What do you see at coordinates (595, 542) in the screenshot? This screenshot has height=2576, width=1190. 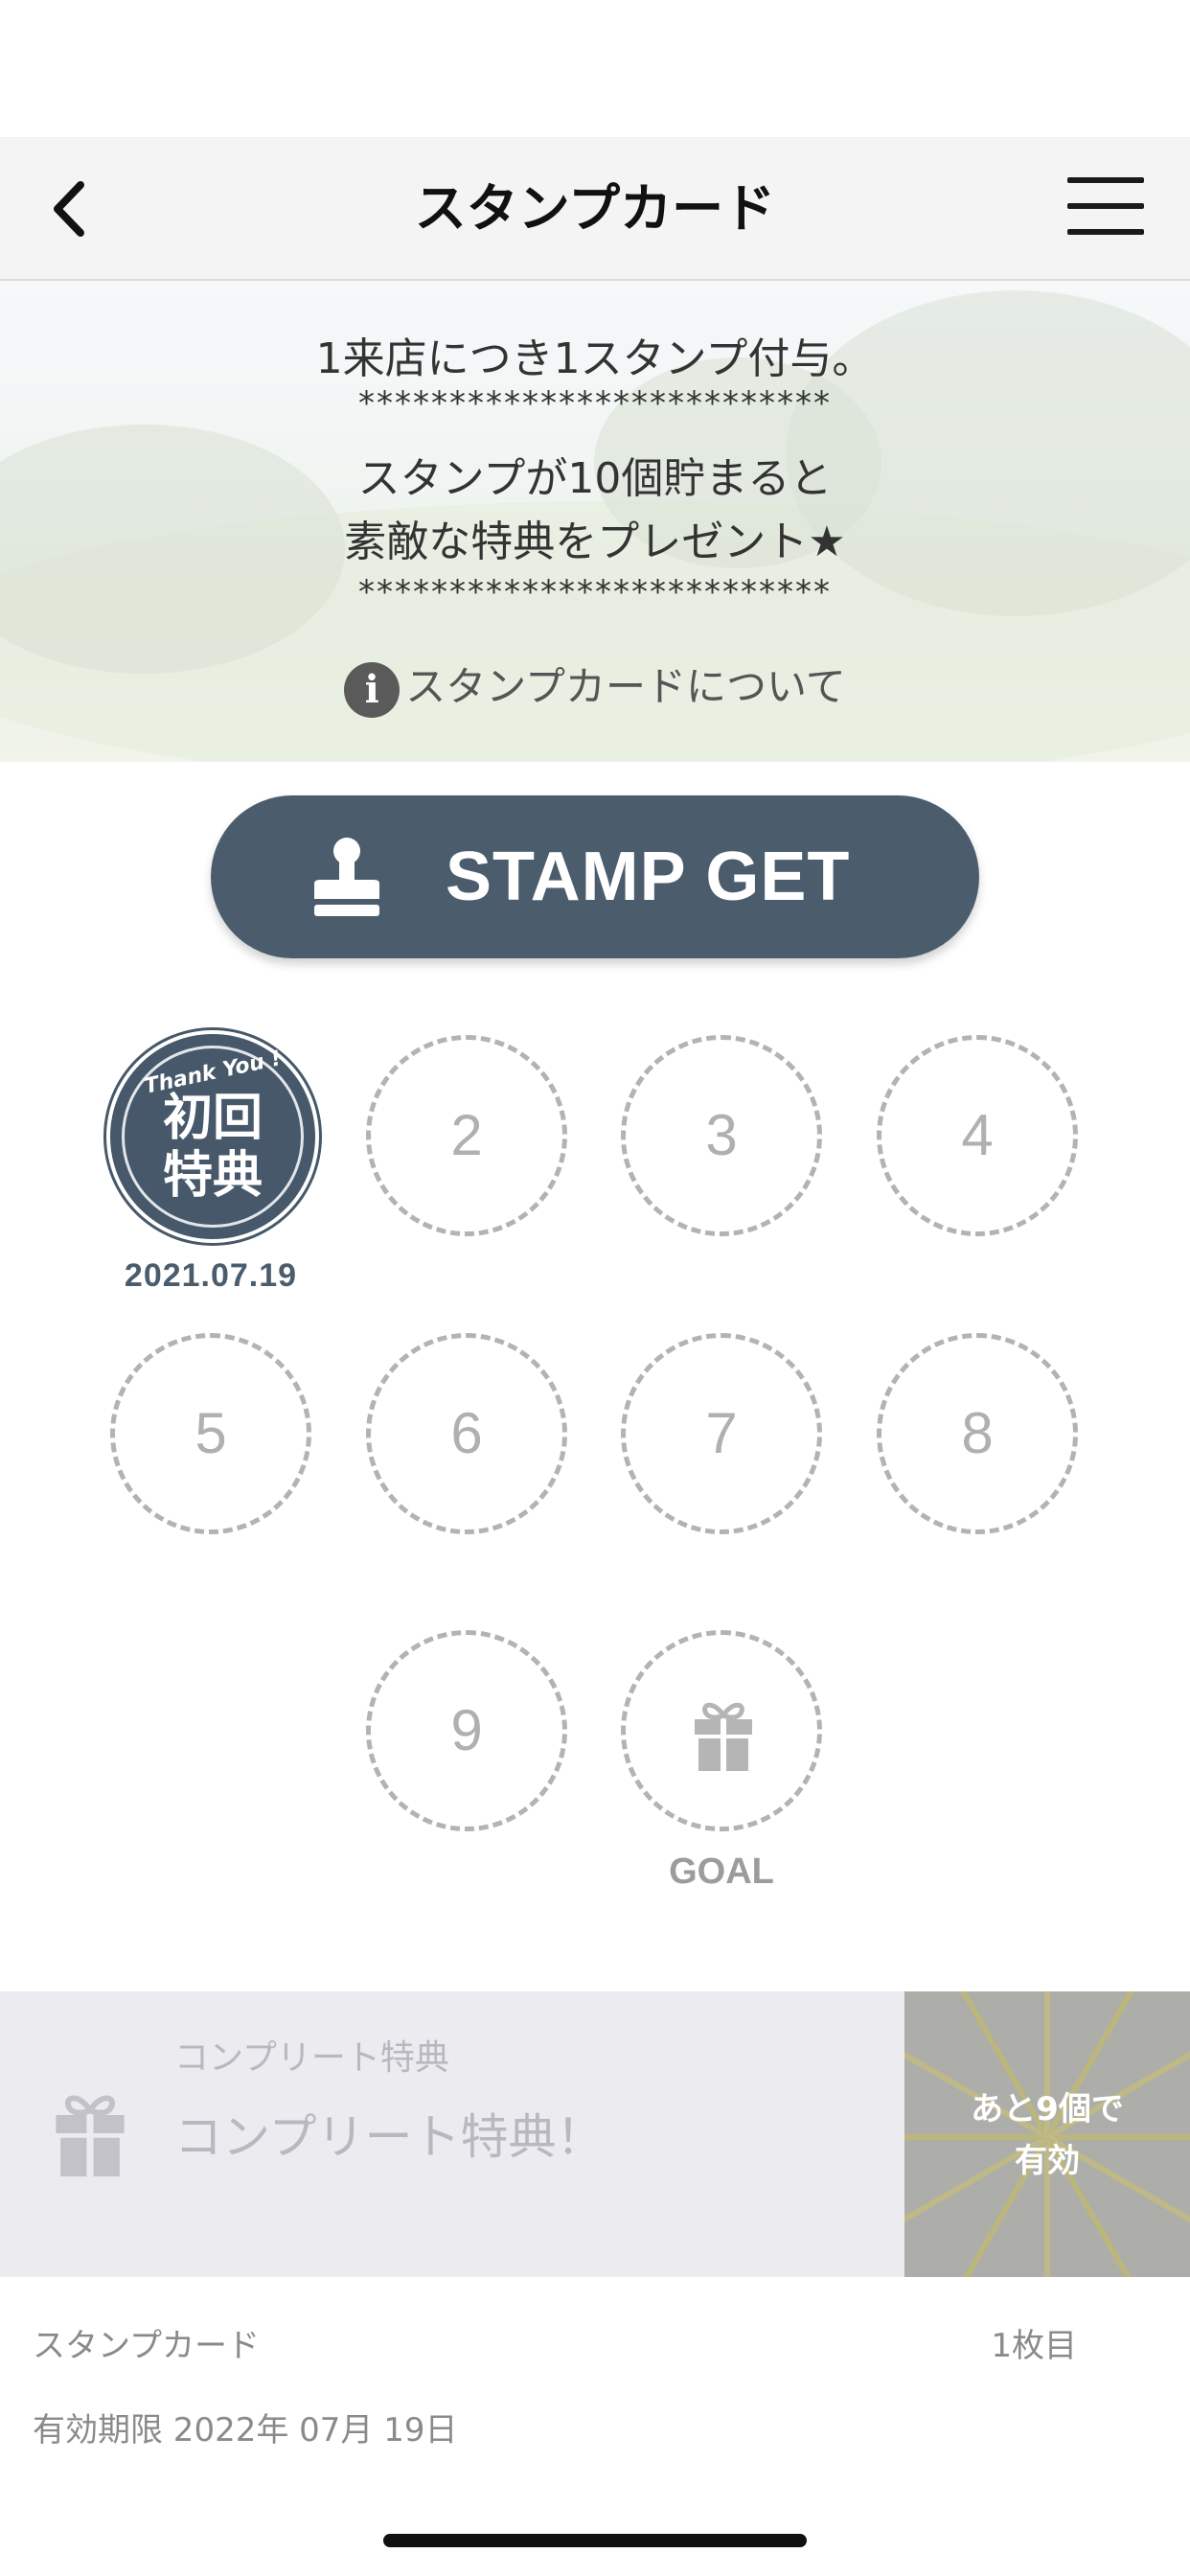 I see `banner-line-3: 素敵な特典をプレゼント★` at bounding box center [595, 542].